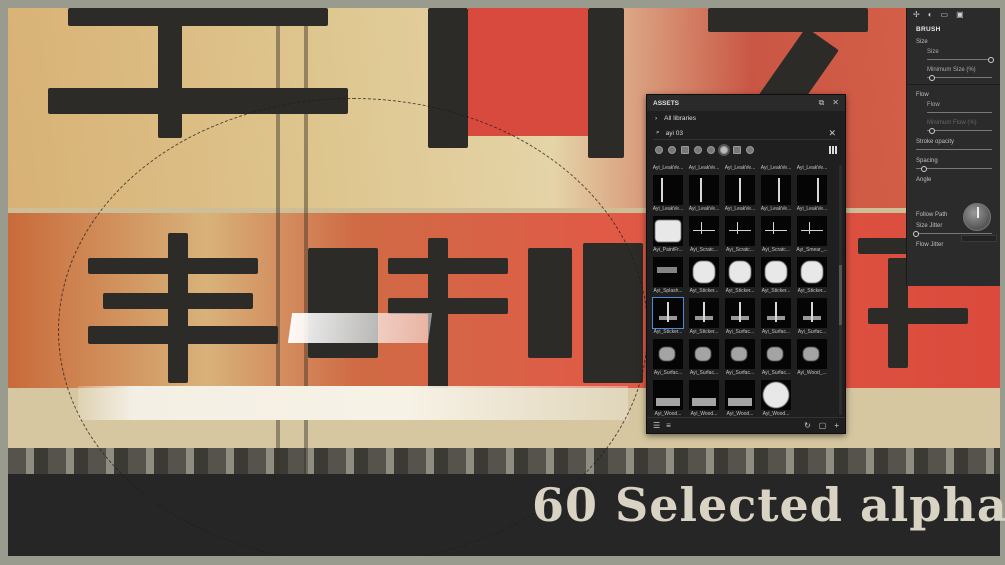 The width and height of the screenshot is (1005, 565). What do you see at coordinates (945, 15) in the screenshot?
I see `stencil-icon: ▭` at bounding box center [945, 15].